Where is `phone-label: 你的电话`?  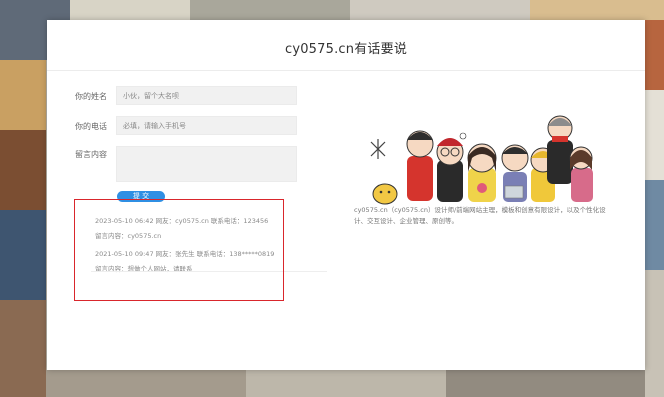
phone-label: 你的电话 is located at coordinates (91, 126).